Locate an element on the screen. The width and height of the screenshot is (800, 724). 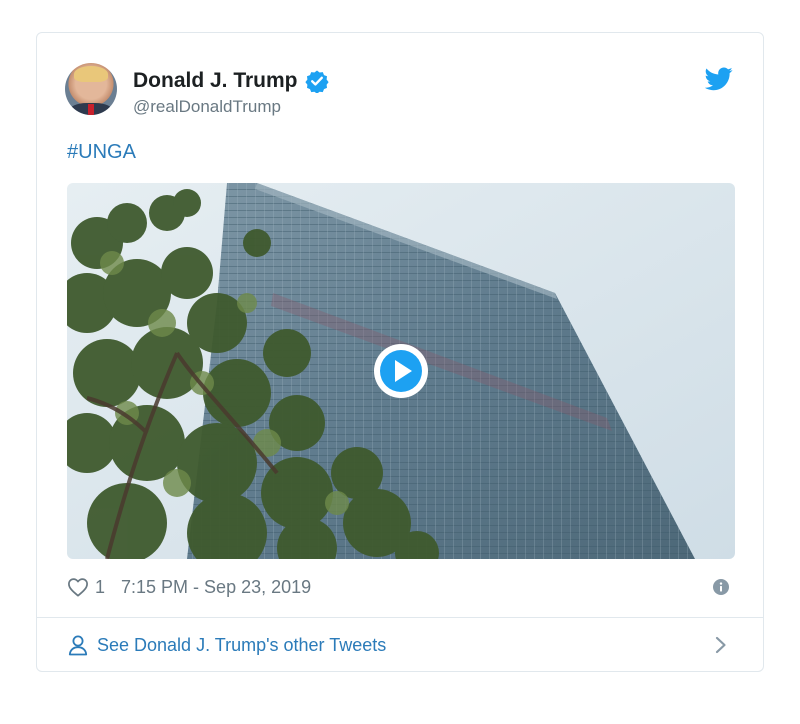
author-display-name: Donald J. Trump is located at coordinates (215, 81).